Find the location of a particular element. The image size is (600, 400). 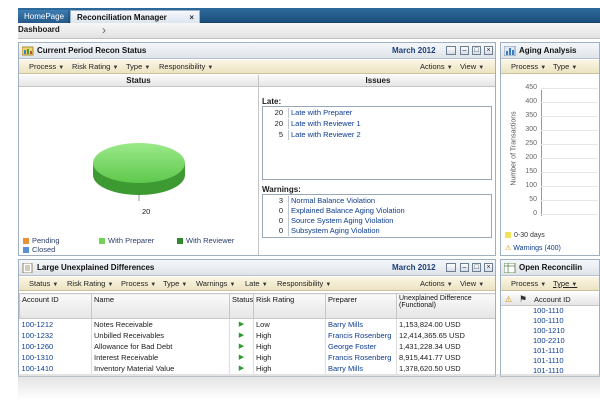

pie-slice-with-preparer is located at coordinates (139, 163).